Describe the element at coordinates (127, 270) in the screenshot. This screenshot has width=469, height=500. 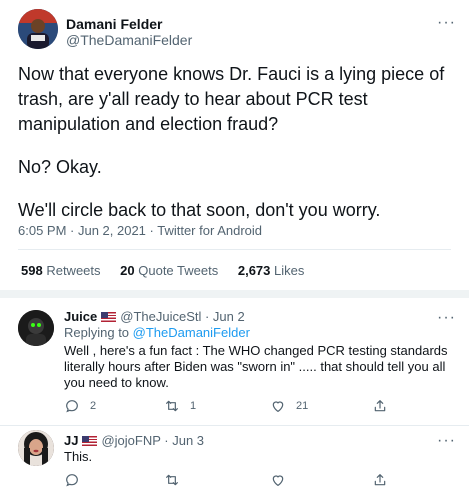
I see `quotes-count: 20` at that location.